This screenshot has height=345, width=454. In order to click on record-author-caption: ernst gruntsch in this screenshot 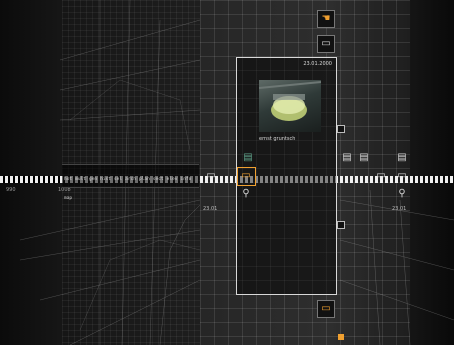, I will do `click(277, 139)`.